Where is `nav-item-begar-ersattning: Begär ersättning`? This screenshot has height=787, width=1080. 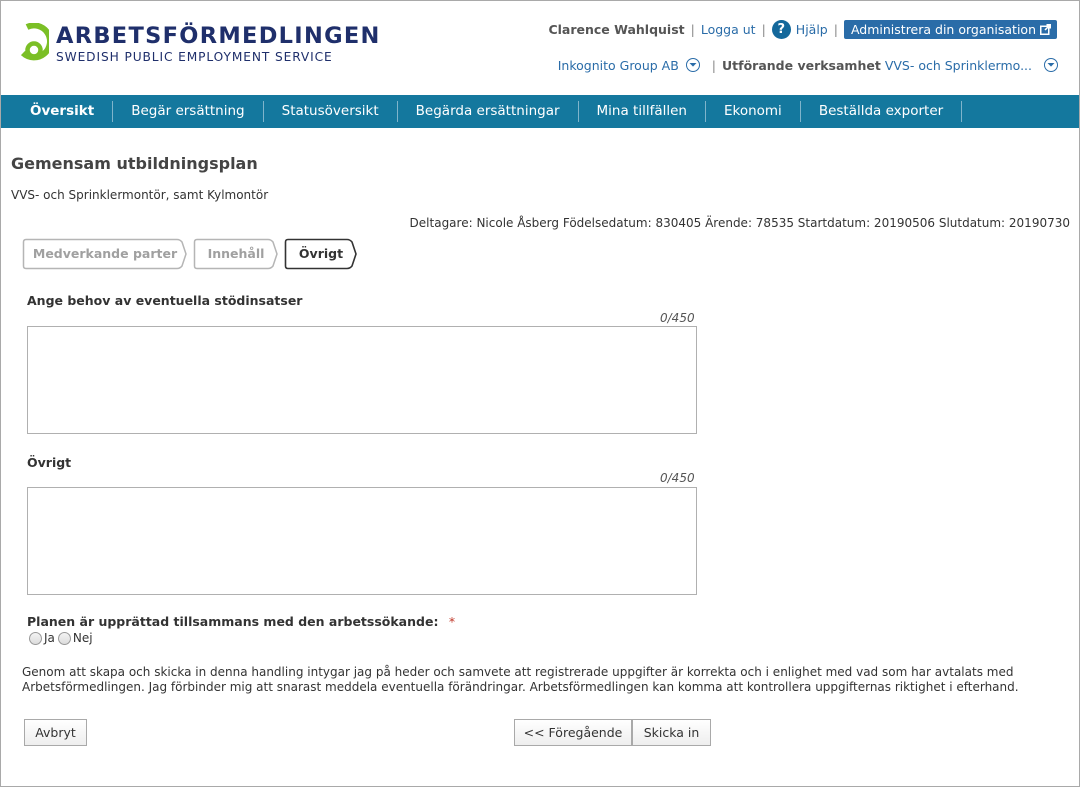
nav-item-begar-ersattning: Begär ersättning is located at coordinates (188, 111).